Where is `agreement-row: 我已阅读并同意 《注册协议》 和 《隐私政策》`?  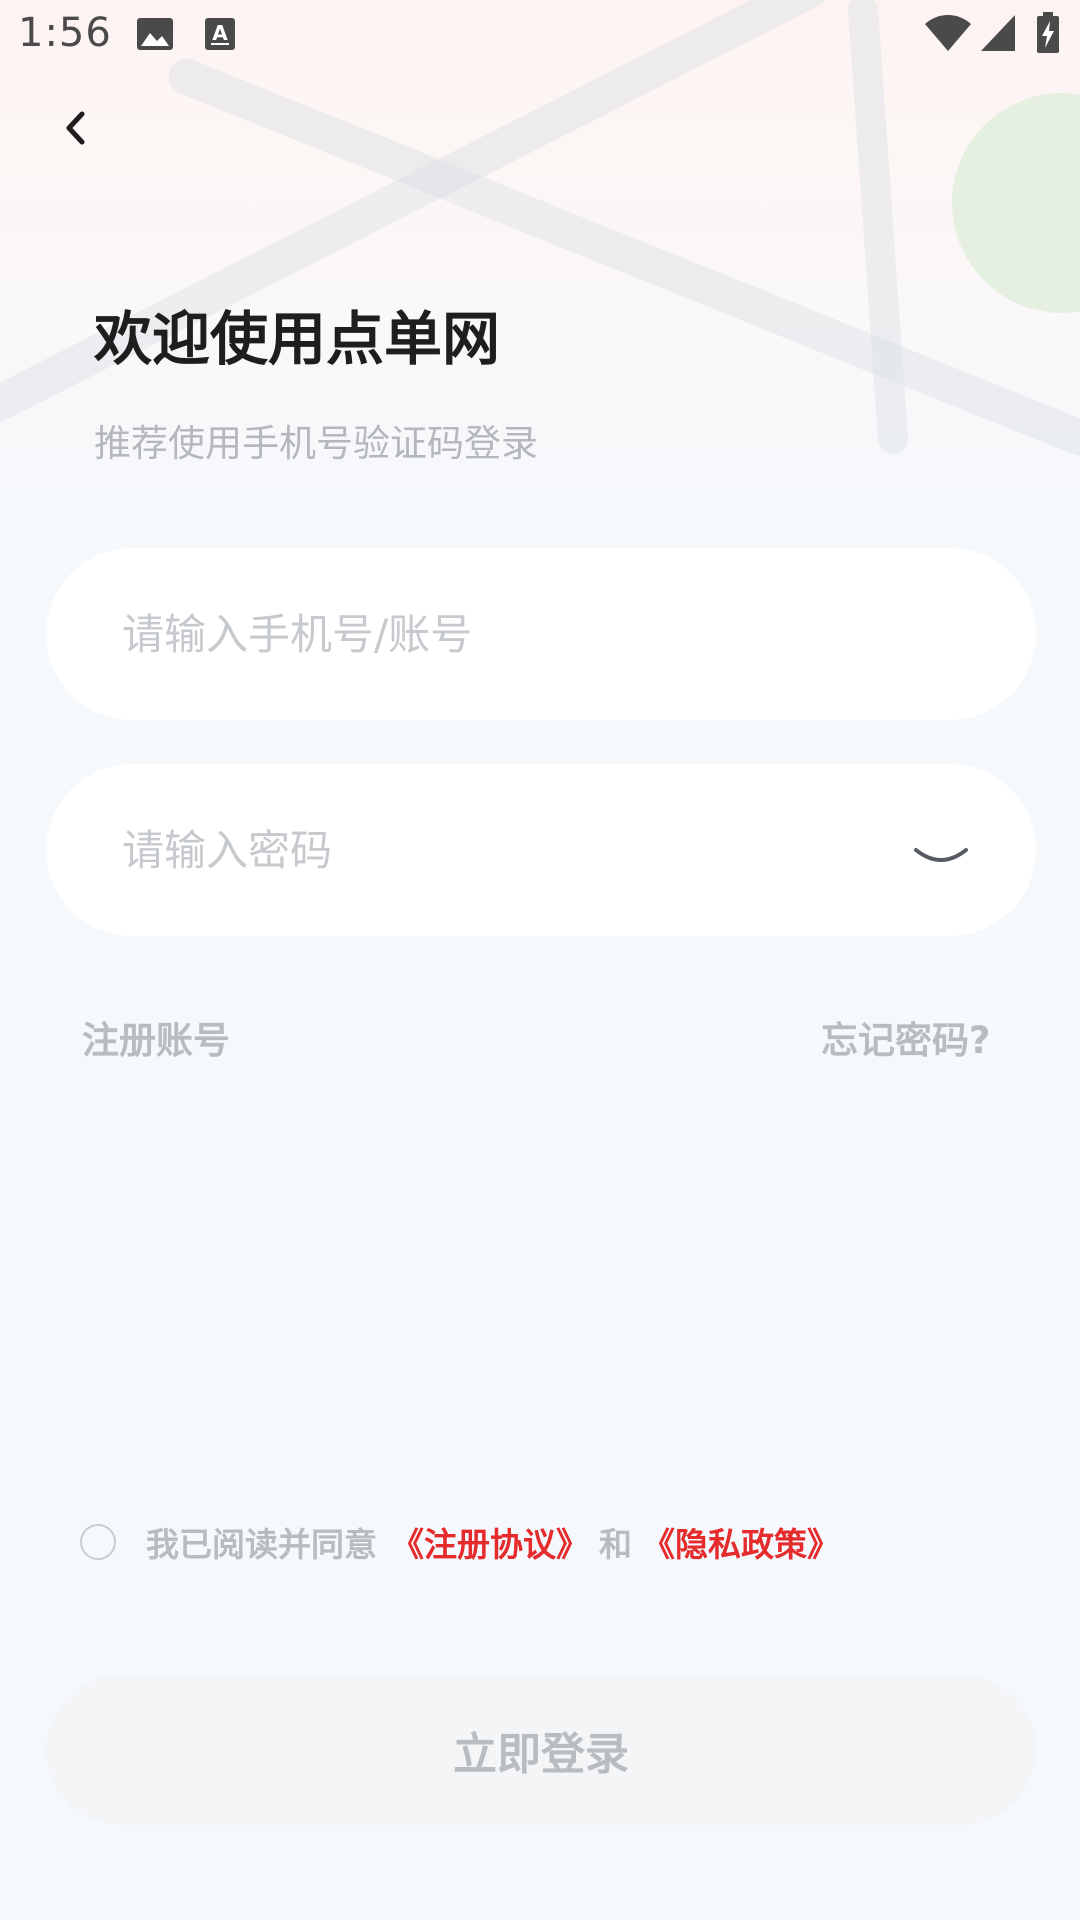 agreement-row: 我已阅读并同意 《注册协议》 和 《隐私政策》 is located at coordinates (460, 1542).